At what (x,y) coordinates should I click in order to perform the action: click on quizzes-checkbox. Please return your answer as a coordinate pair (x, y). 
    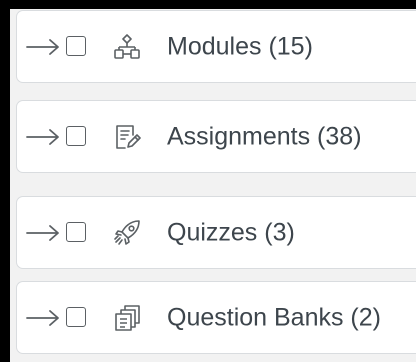
    Looking at the image, I should click on (76, 231).